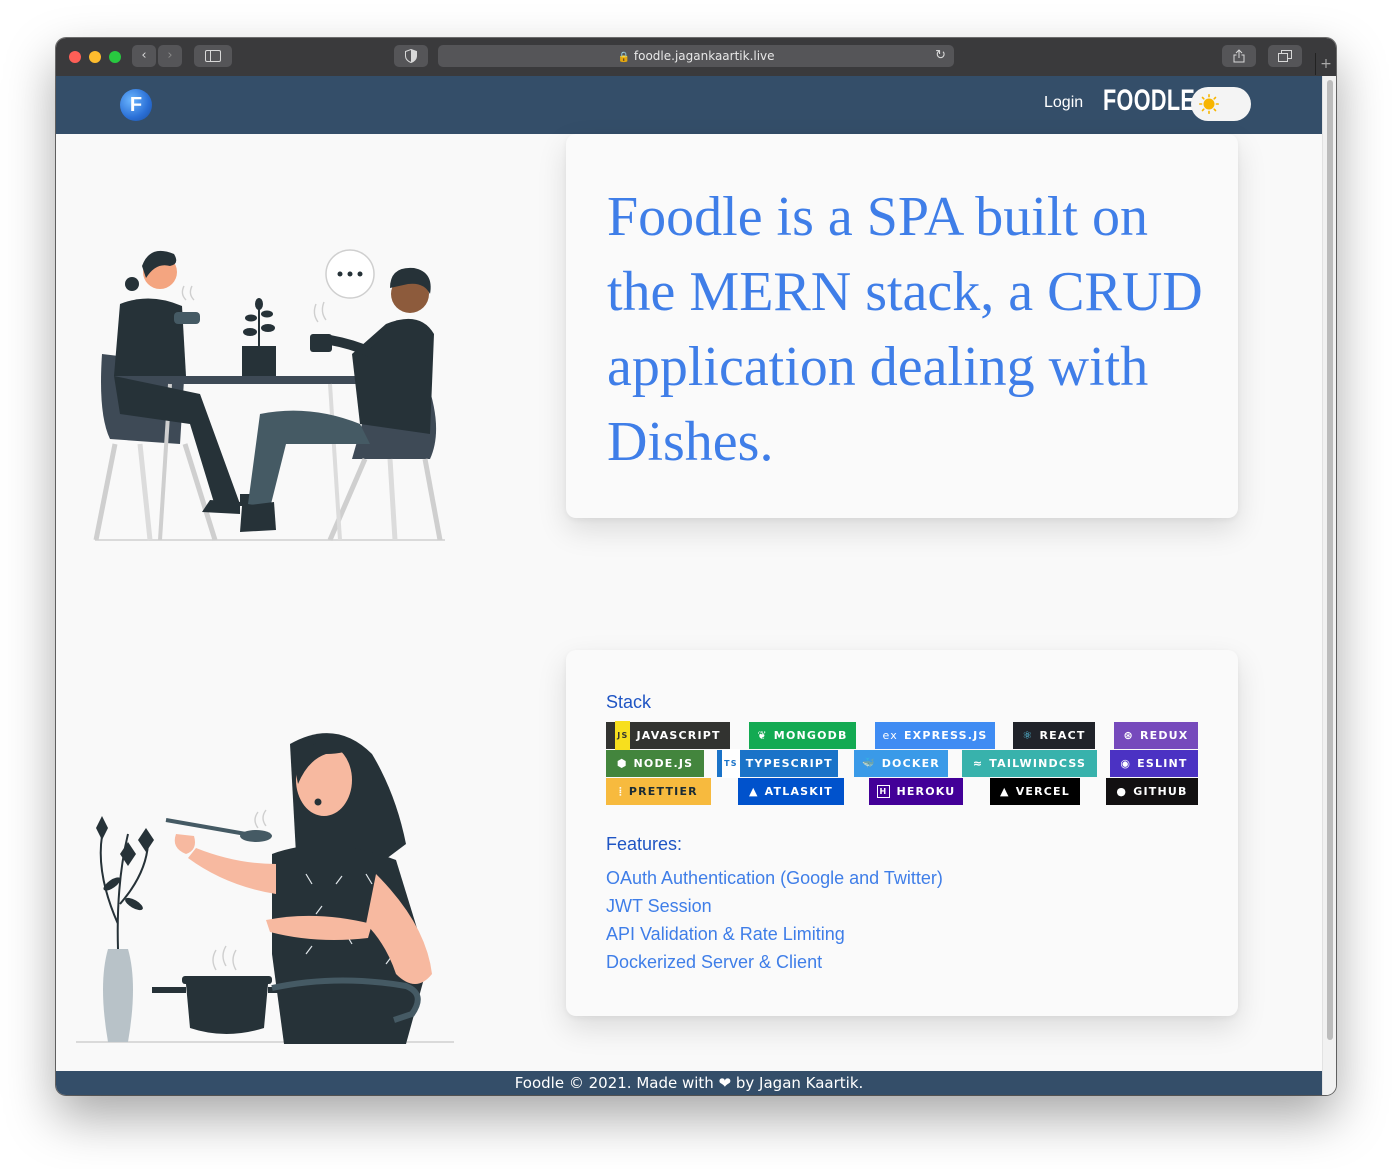  Describe the element at coordinates (1160, 791) in the screenshot. I see `badge-label: GITHUB` at that location.